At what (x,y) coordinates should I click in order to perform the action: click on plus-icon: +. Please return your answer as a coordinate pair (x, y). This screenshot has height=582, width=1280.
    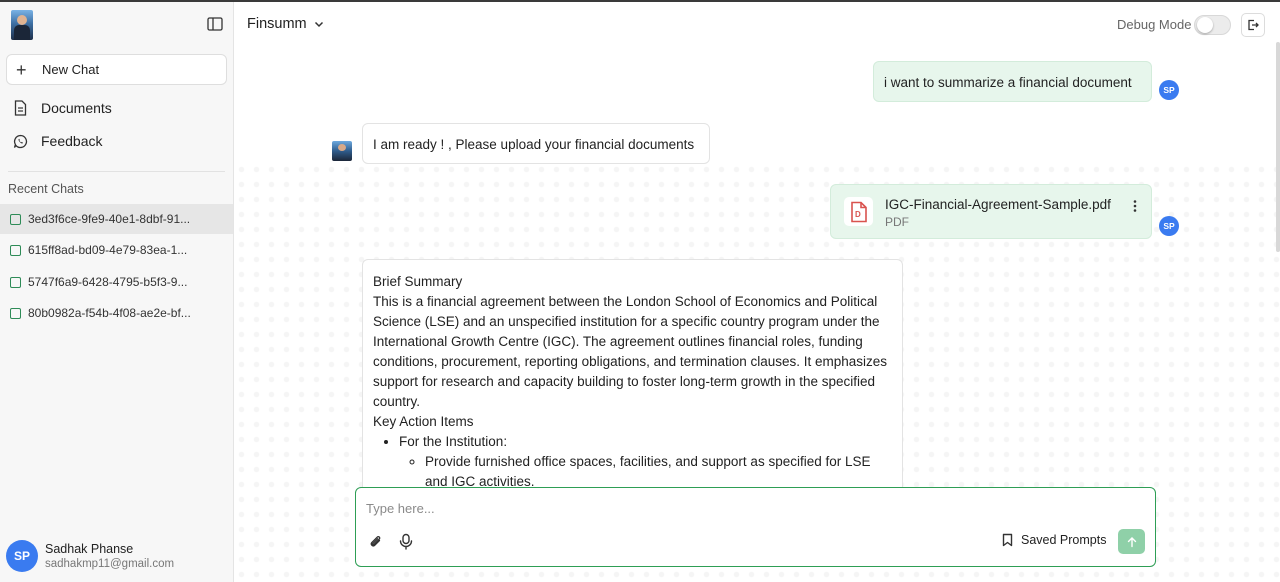
    Looking at the image, I should click on (21, 69).